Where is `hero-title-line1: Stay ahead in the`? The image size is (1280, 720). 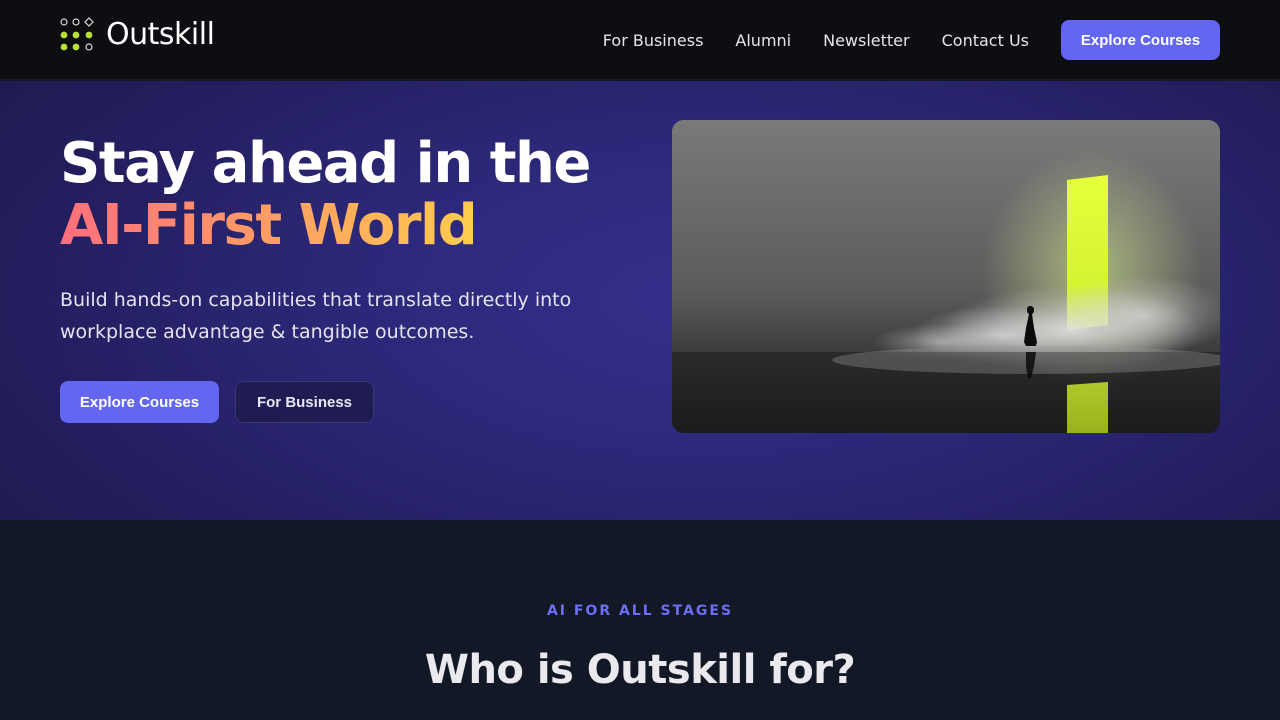 hero-title-line1: Stay ahead in the is located at coordinates (325, 163).